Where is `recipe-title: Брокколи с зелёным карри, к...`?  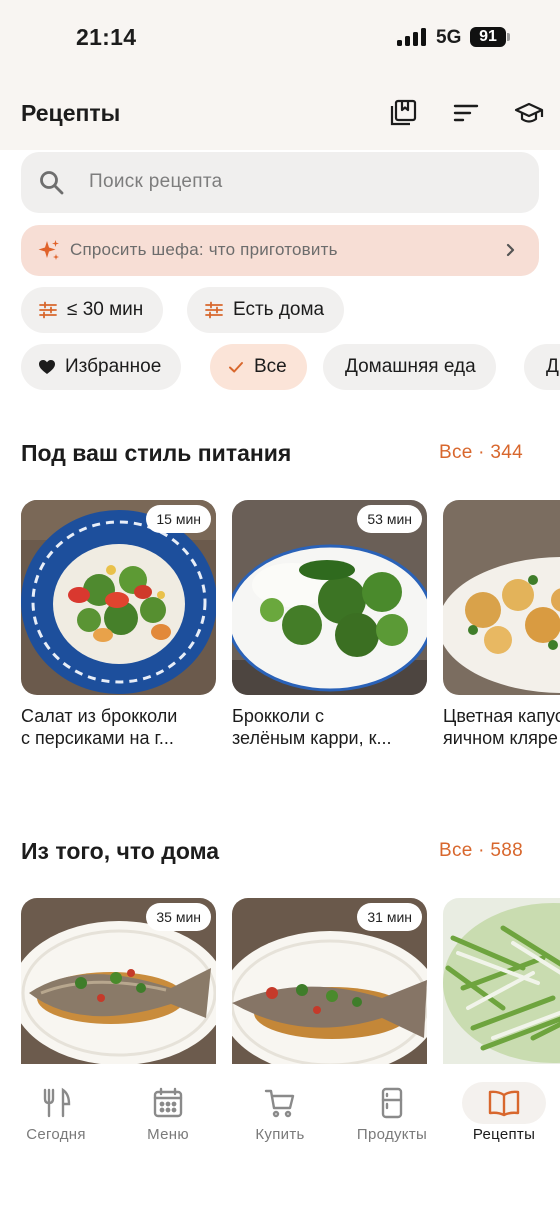 recipe-title: Брокколи с зелёным карри, к... is located at coordinates (329, 727).